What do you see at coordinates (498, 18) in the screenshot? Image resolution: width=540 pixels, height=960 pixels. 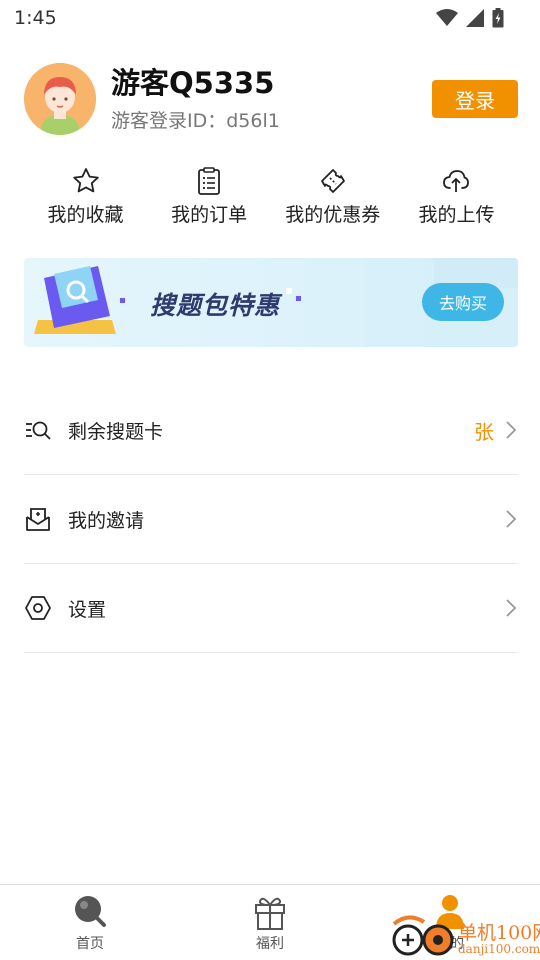 I see `battery-icon` at bounding box center [498, 18].